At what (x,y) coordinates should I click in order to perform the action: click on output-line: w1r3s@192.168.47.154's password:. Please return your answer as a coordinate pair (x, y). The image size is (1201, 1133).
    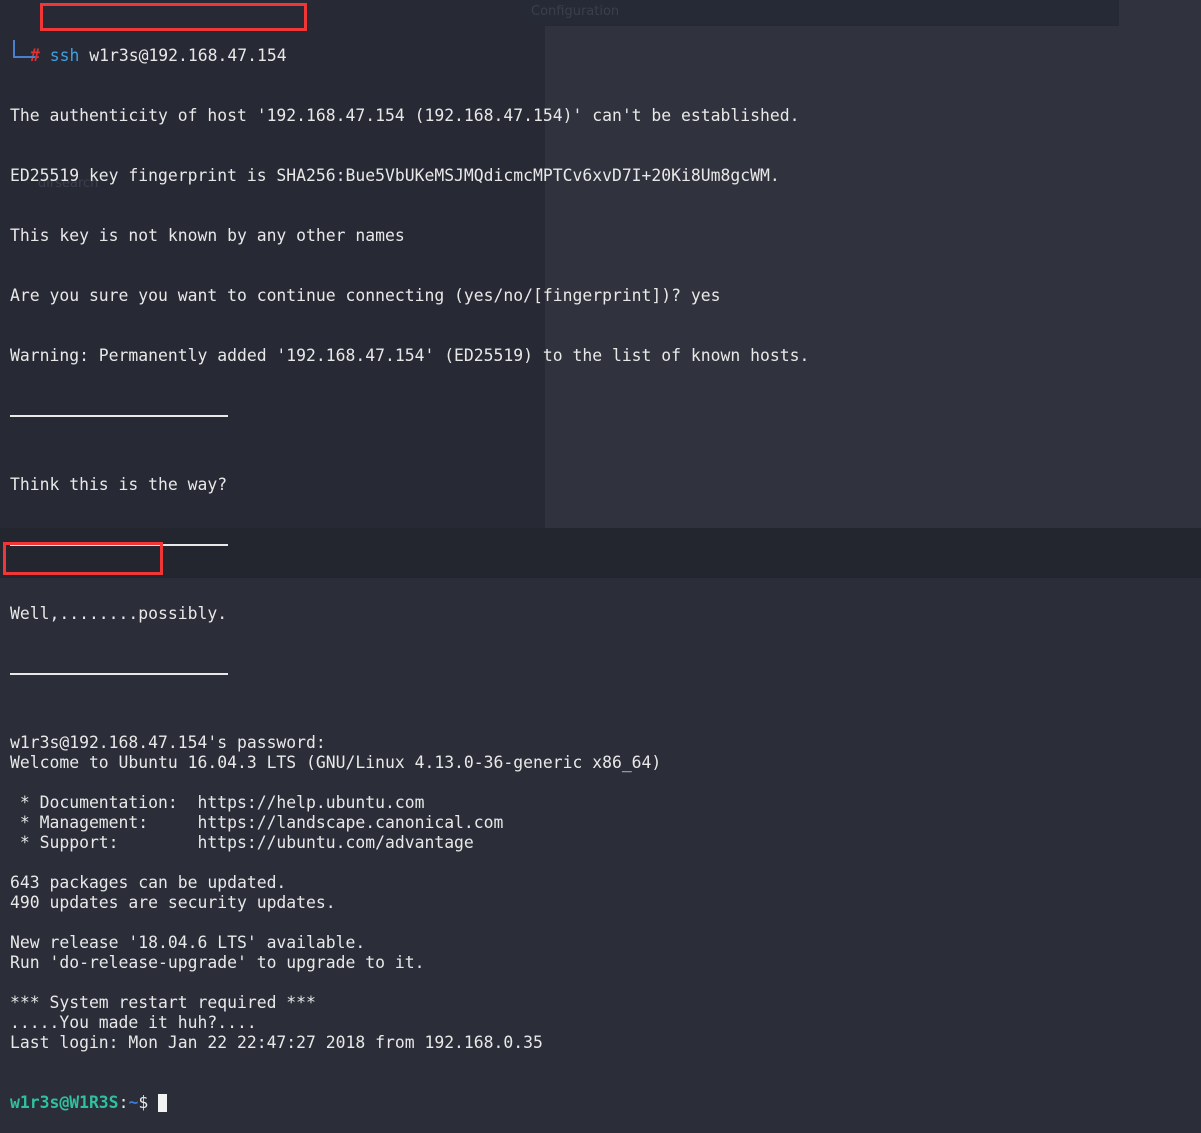
    Looking at the image, I should click on (168, 742).